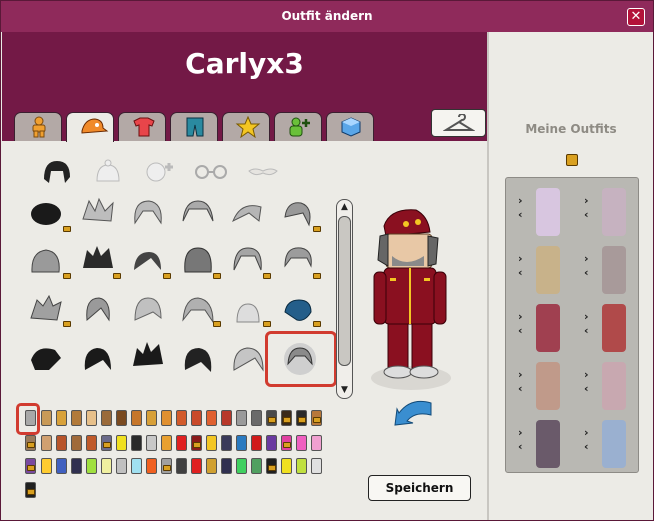  What do you see at coordinates (350, 126) in the screenshot?
I see `tab-extras` at bounding box center [350, 126].